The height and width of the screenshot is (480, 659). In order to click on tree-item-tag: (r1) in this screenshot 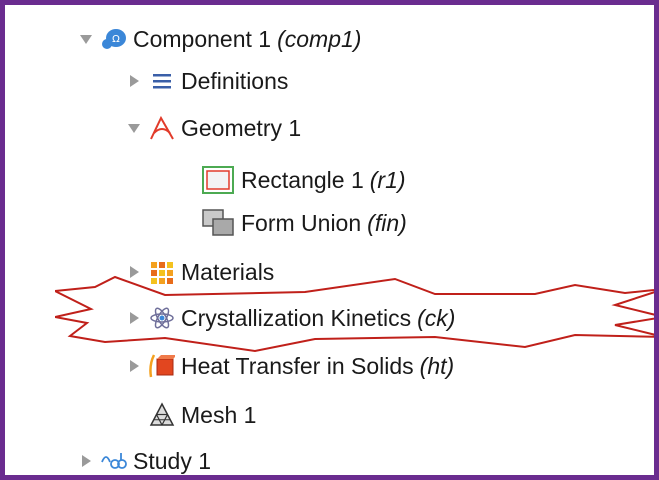, I will do `click(387, 179)`.